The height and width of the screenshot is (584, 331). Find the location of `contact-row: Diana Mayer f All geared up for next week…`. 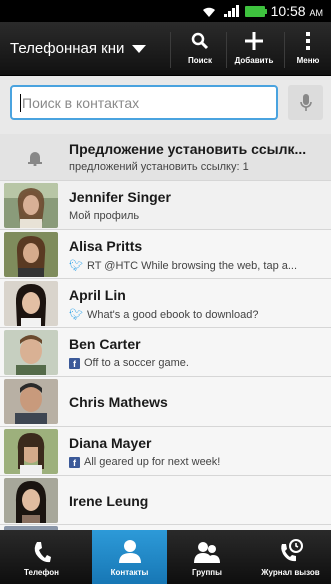

contact-row: Diana Mayer f All geared up for next week… is located at coordinates (165, 451).